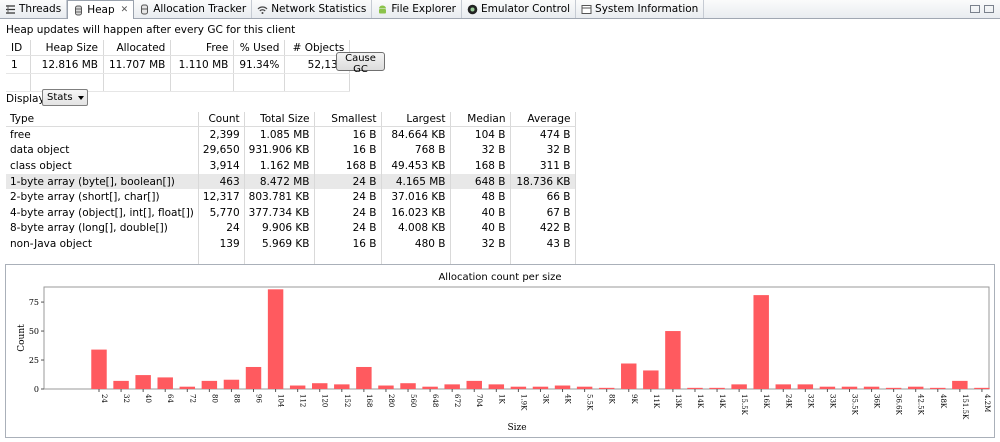 The width and height of the screenshot is (1000, 442). What do you see at coordinates (193, 9) in the screenshot?
I see `tab-allocation-tracker: Allocation Tracker` at bounding box center [193, 9].